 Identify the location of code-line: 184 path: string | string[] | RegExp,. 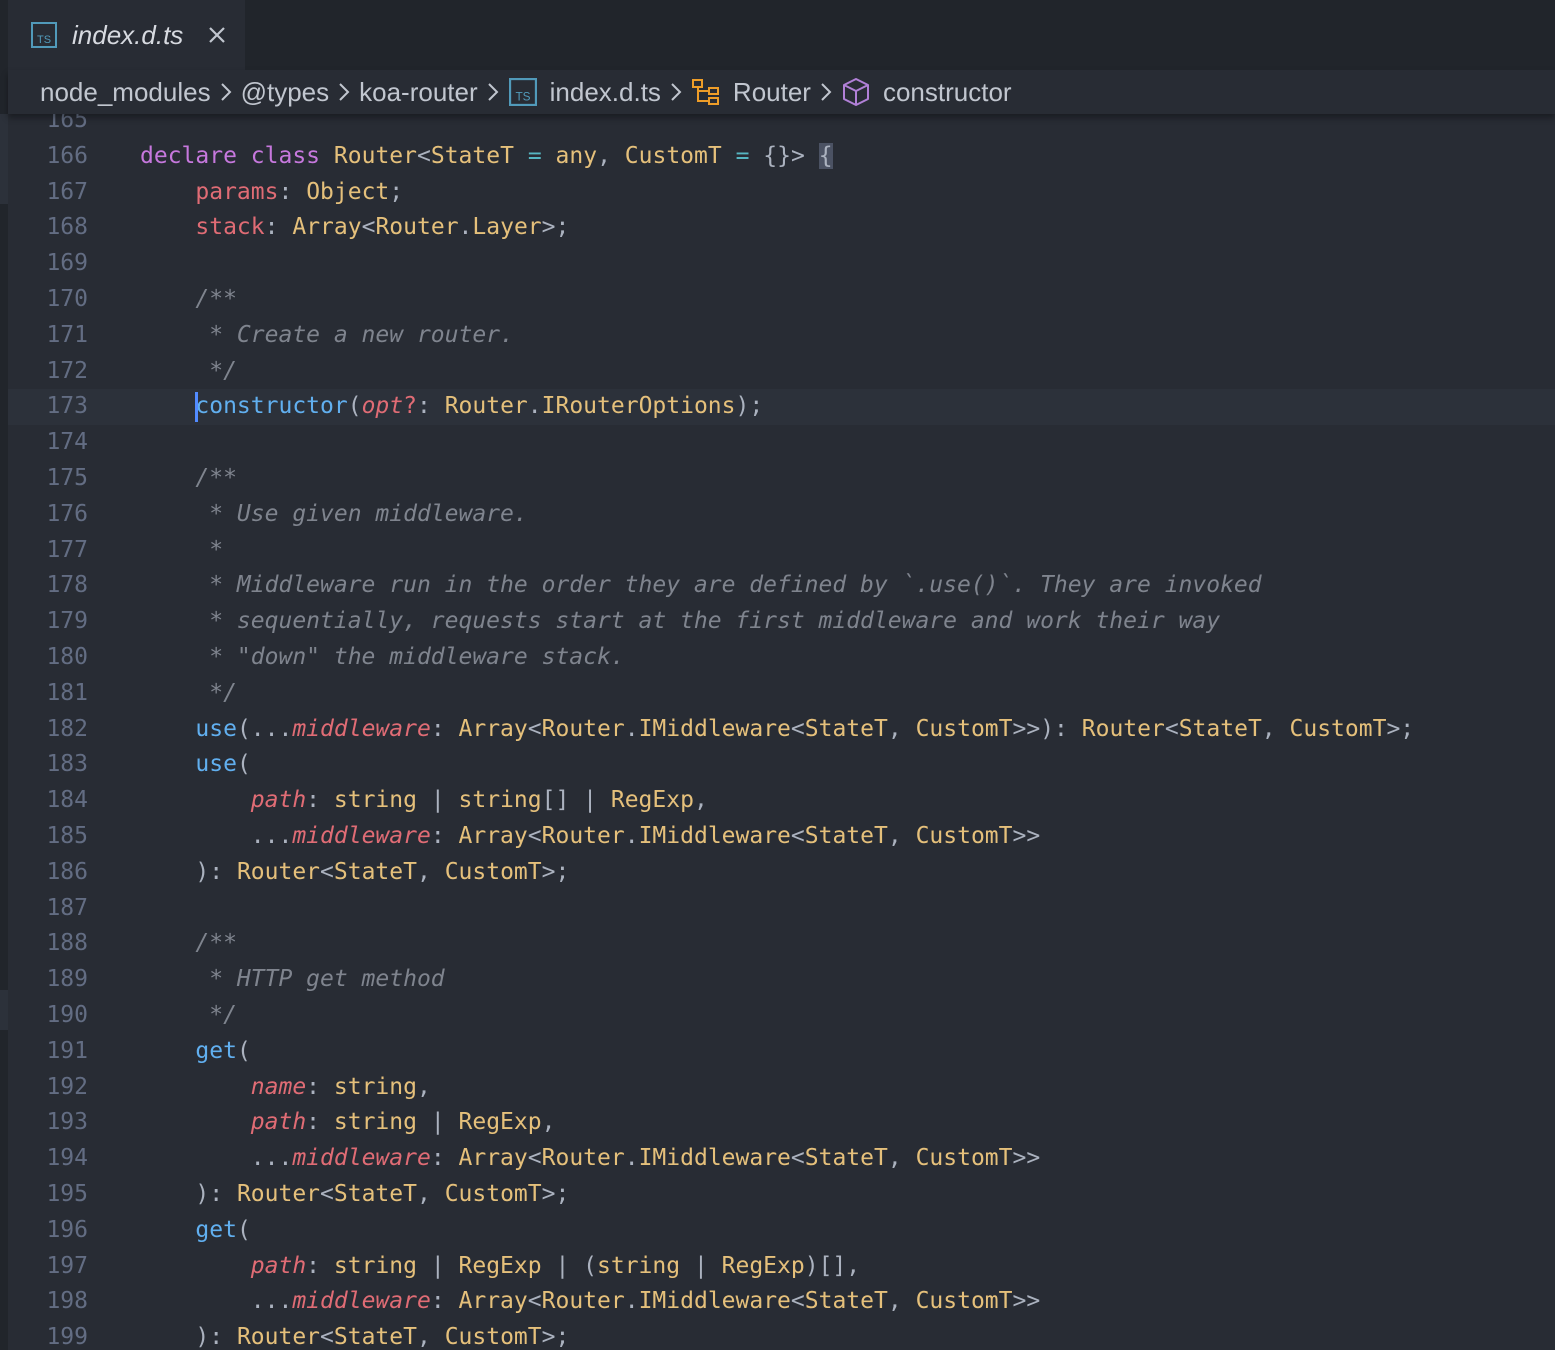
(781, 801).